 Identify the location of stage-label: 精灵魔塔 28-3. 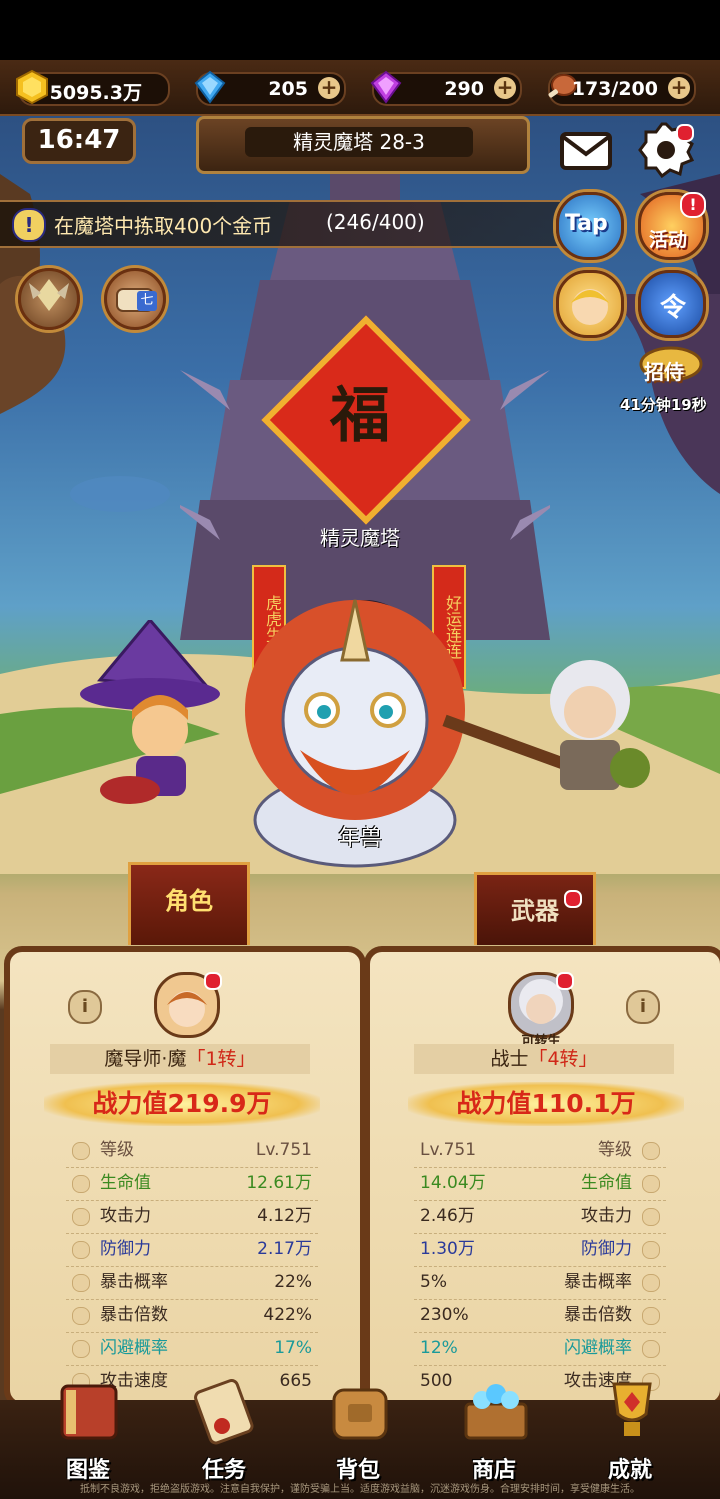
(359, 142).